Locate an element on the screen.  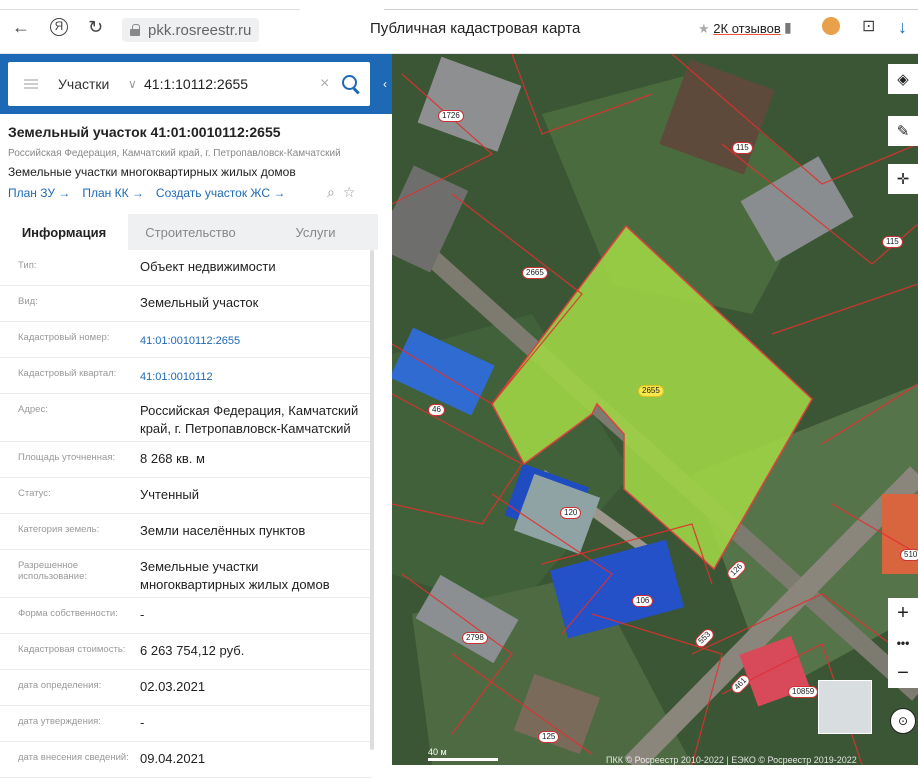
info-value: Объект недвижимости is located at coordinates (208, 266).